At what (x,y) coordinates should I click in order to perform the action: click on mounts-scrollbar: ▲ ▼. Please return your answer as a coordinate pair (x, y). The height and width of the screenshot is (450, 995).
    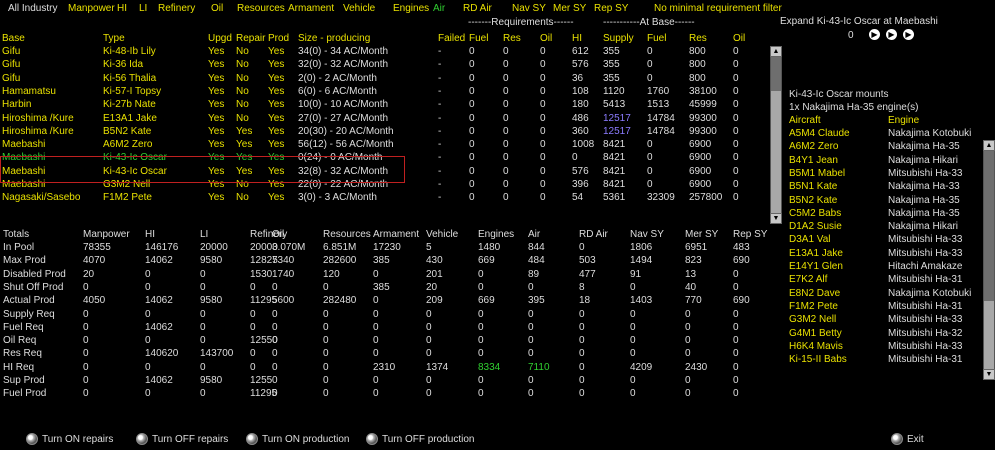
    Looking at the image, I should click on (989, 260).